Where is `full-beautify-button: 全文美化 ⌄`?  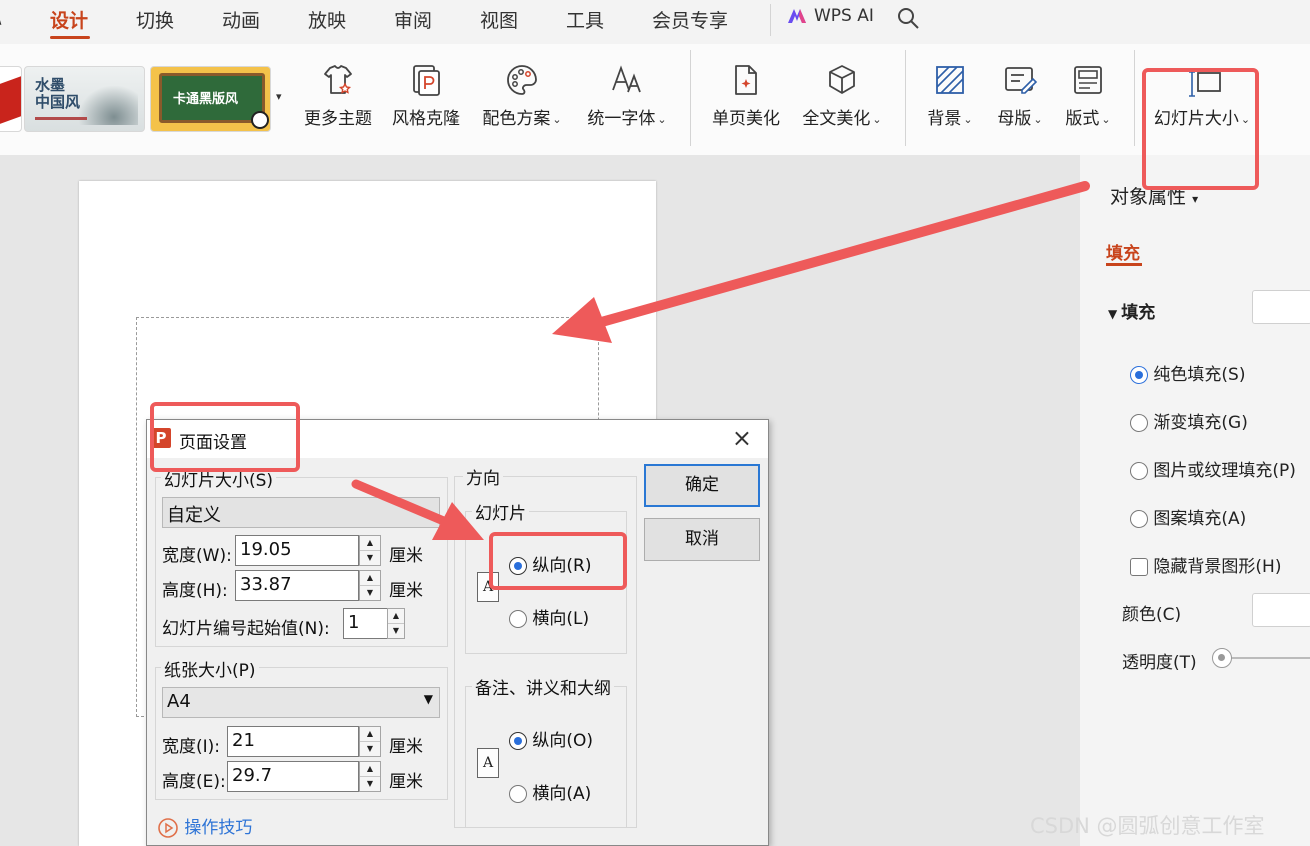
full-beautify-button: 全文美化 ⌄ is located at coordinates (842, 95).